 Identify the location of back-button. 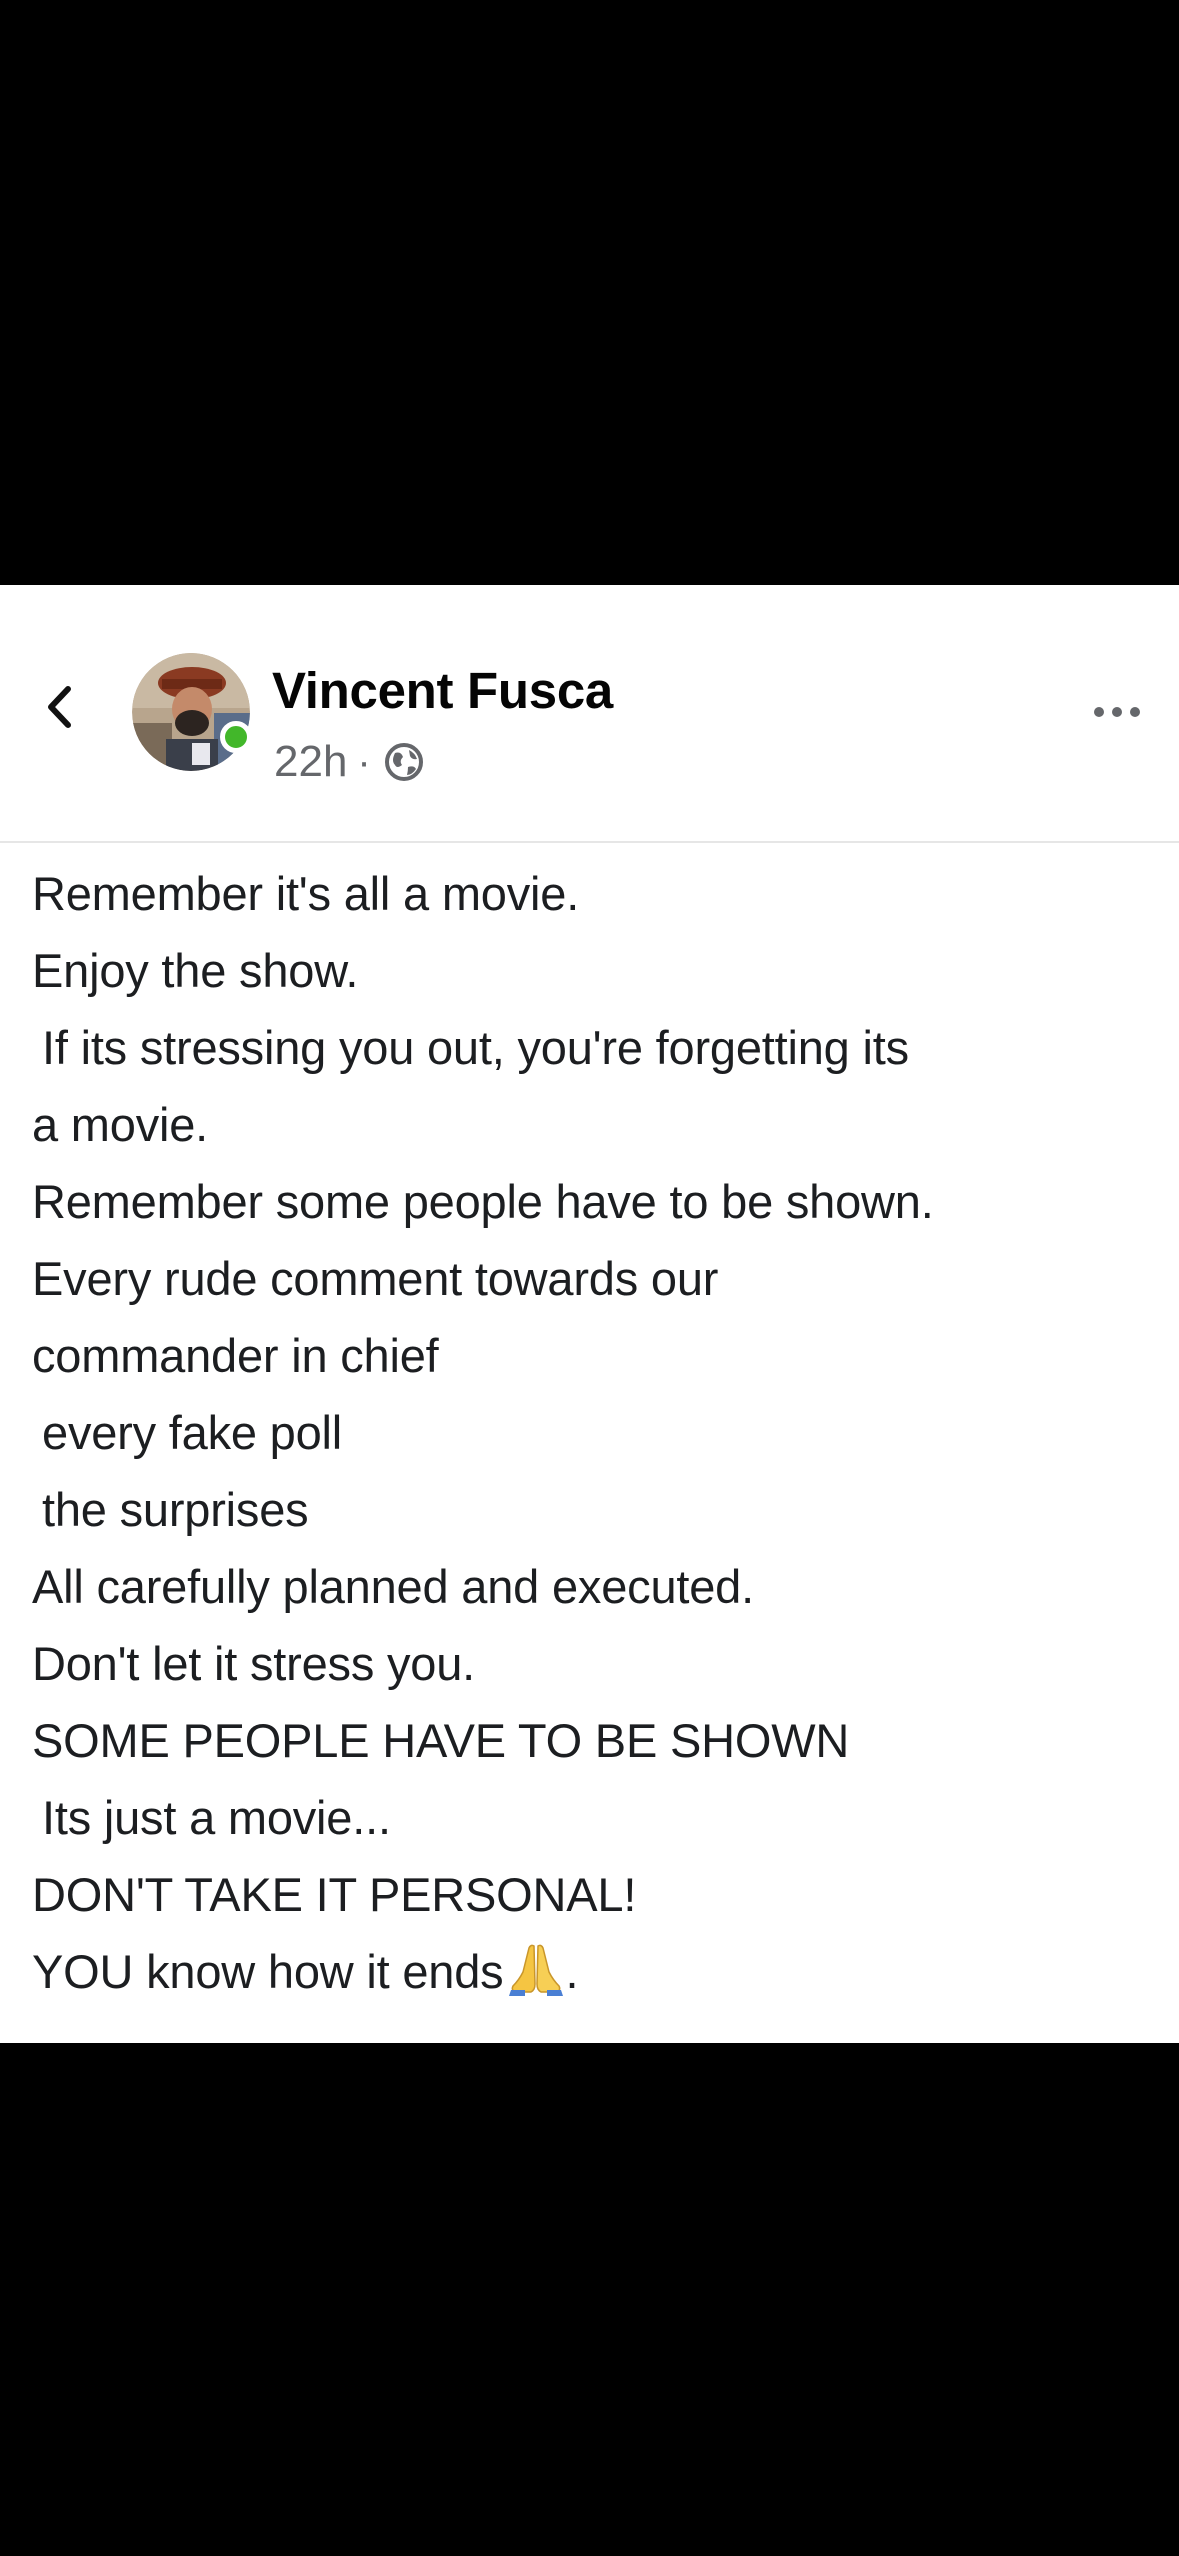
(59, 707).